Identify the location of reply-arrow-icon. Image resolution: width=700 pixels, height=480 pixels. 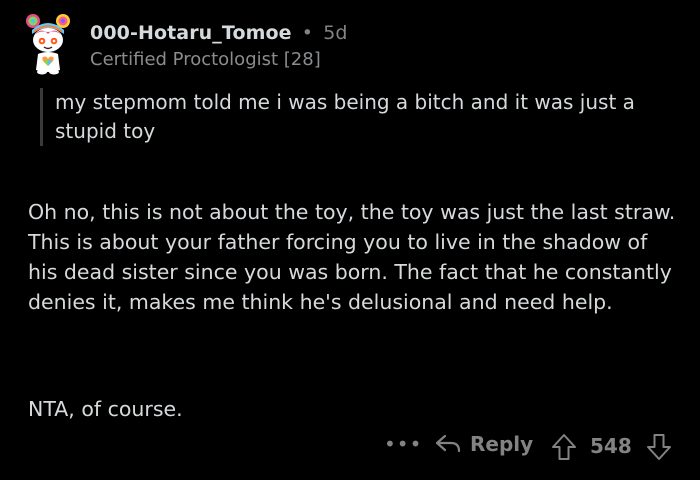
(448, 443).